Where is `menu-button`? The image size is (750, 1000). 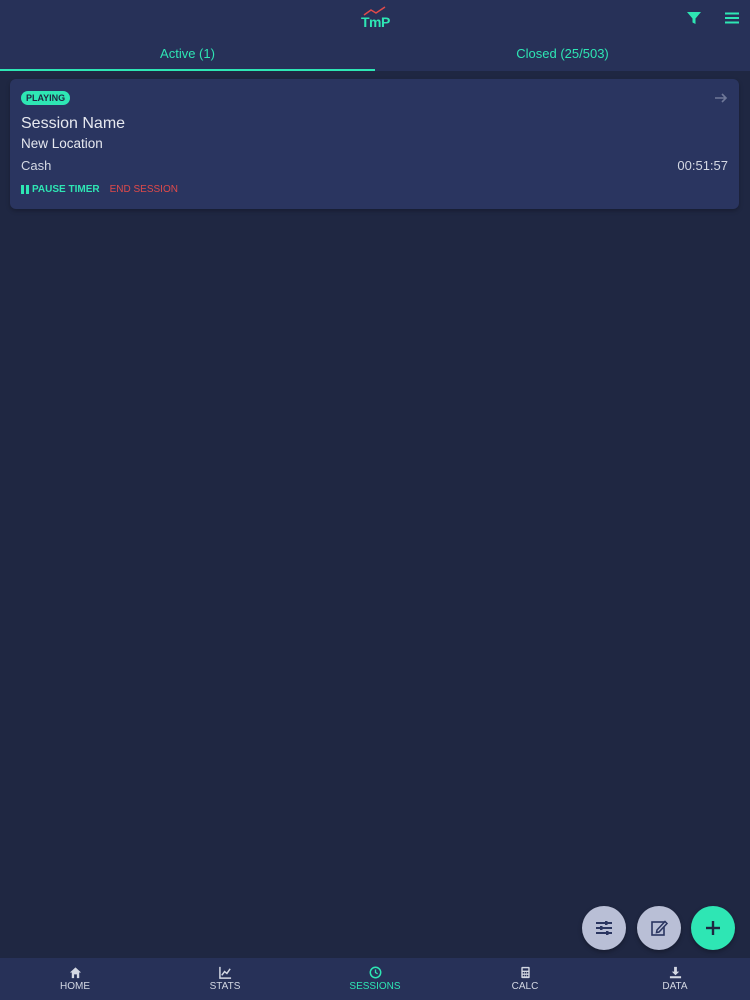 menu-button is located at coordinates (733, 19).